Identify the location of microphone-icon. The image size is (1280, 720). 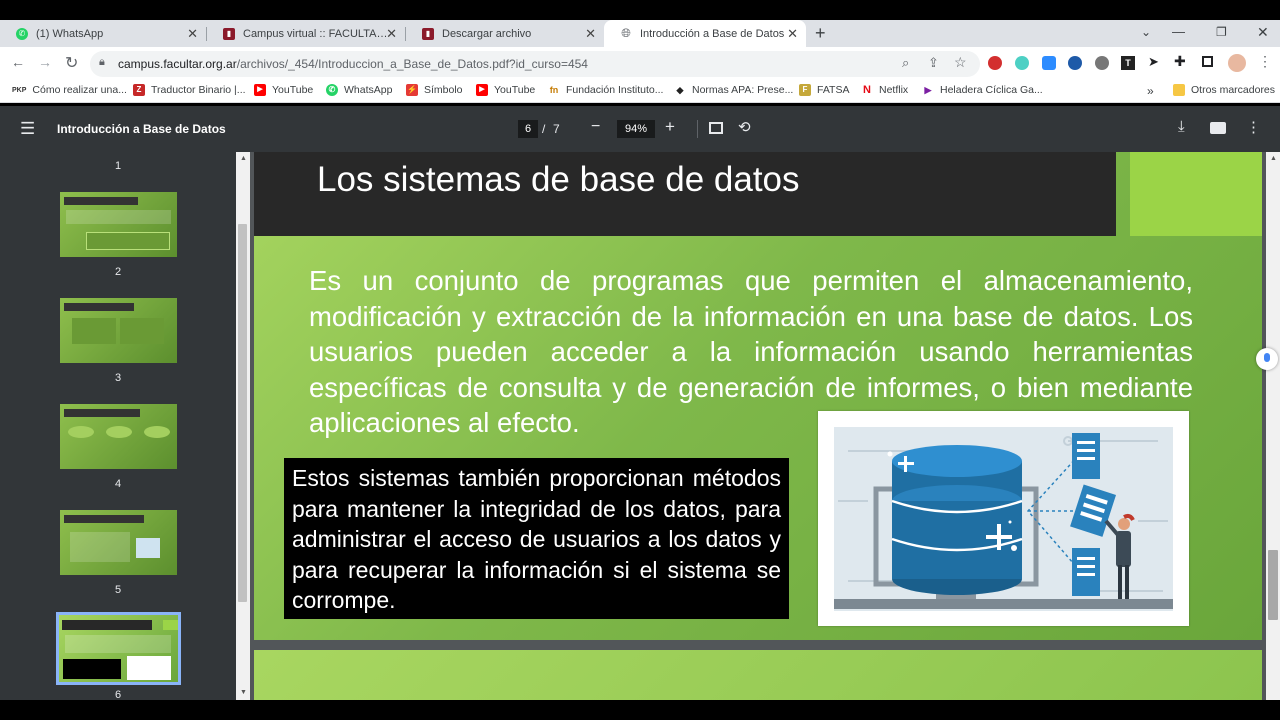
(1267, 359).